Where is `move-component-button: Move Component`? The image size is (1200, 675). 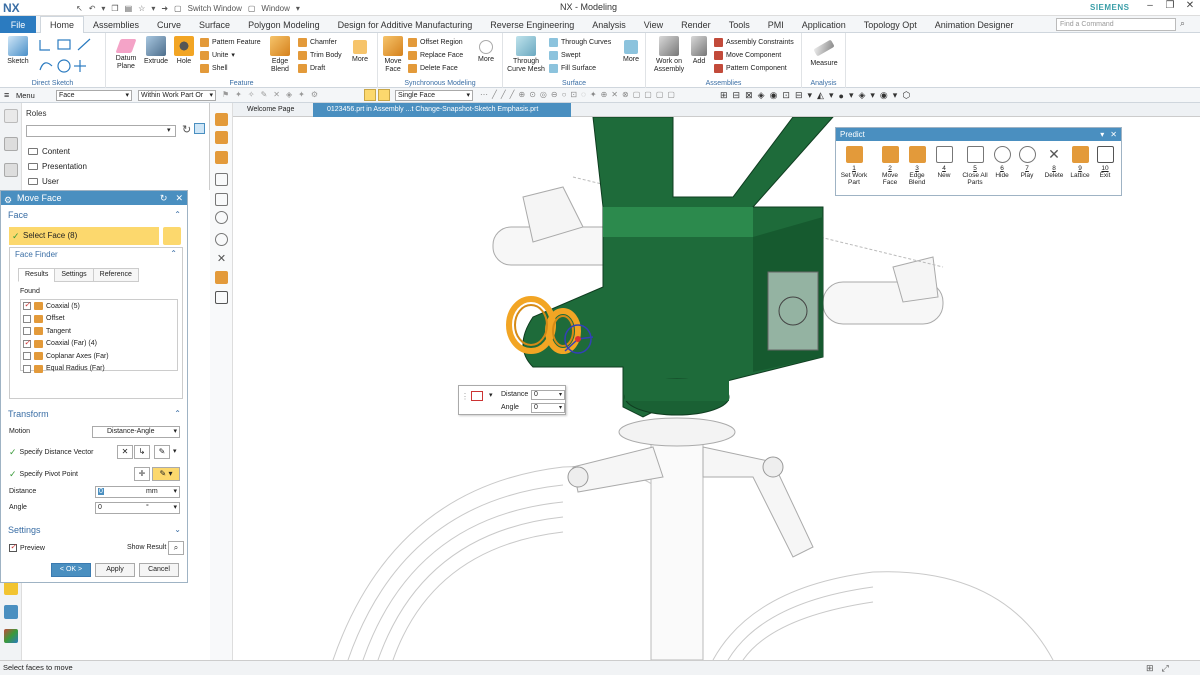 move-component-button: Move Component is located at coordinates (754, 55).